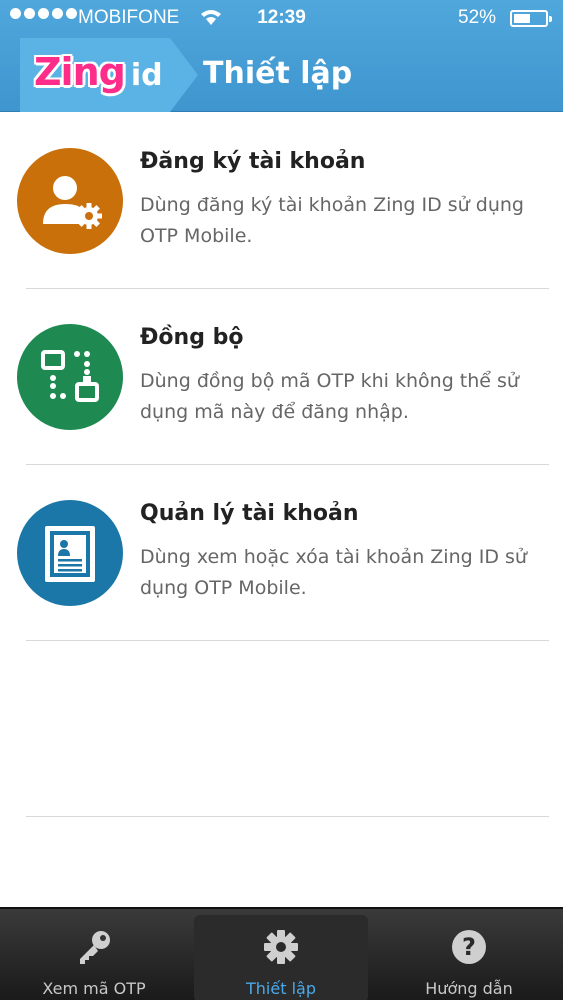 The image size is (563, 1000). Describe the element at coordinates (281, 947) in the screenshot. I see `gear-icon` at that location.